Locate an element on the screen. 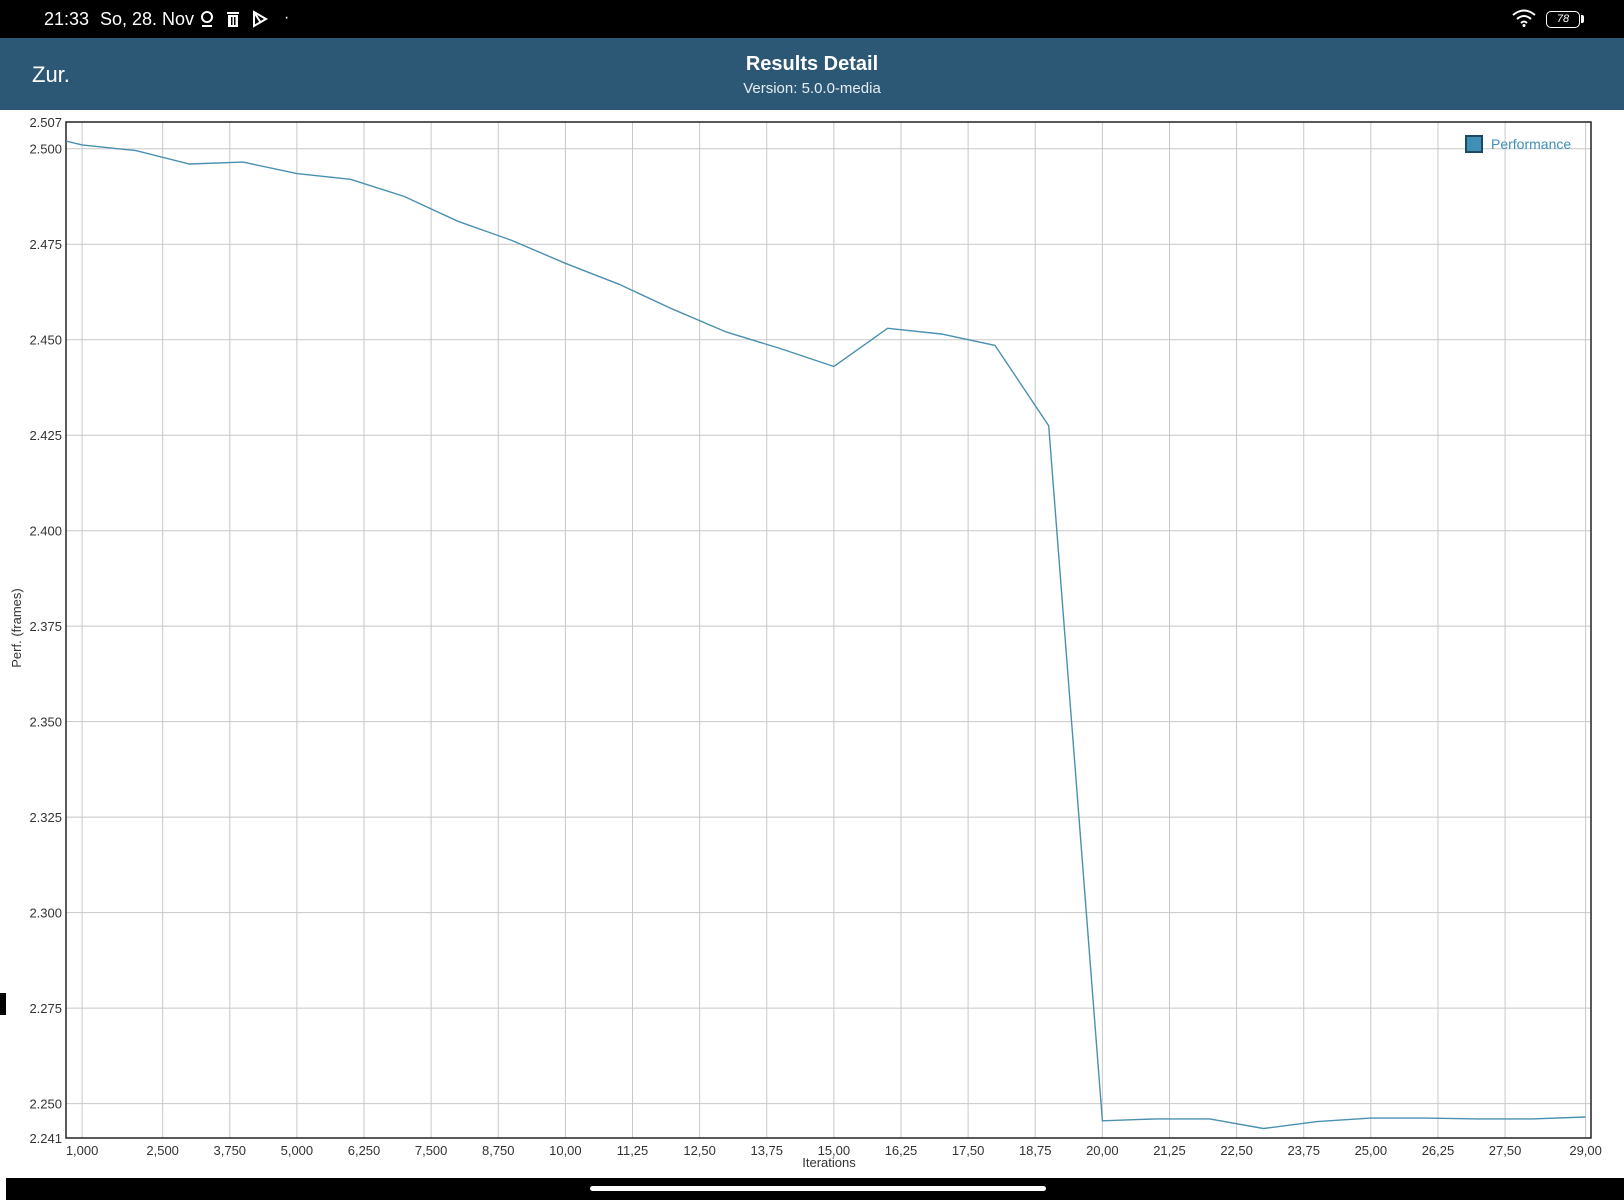 The height and width of the screenshot is (1200, 1624). x-tick-label: 6,250 is located at coordinates (364, 1150).